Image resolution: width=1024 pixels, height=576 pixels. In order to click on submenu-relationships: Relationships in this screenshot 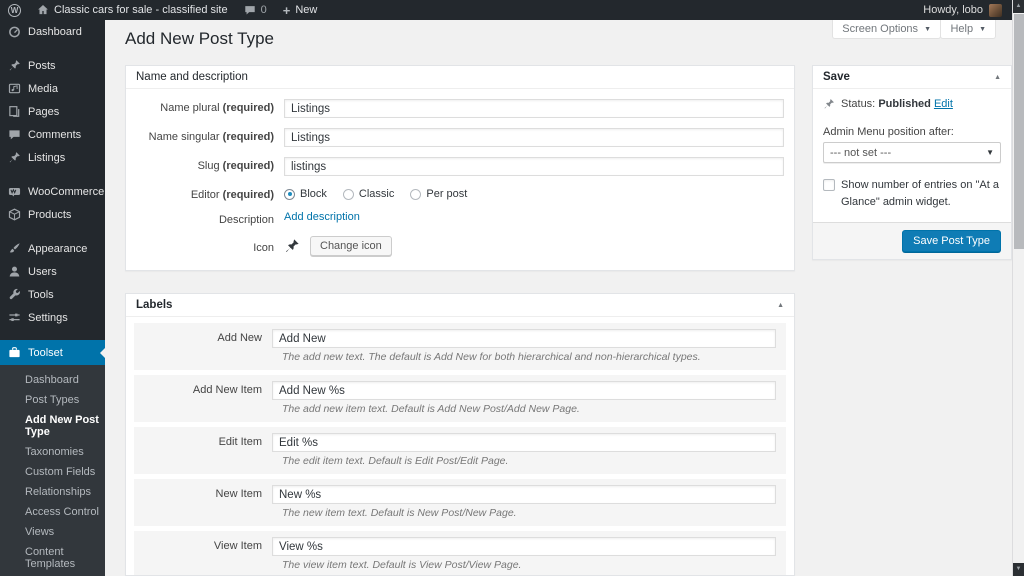, I will do `click(52, 492)`.